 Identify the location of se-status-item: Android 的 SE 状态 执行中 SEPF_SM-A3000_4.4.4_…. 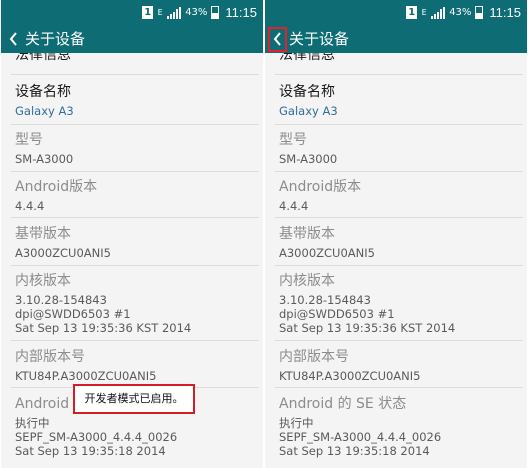
(401, 426).